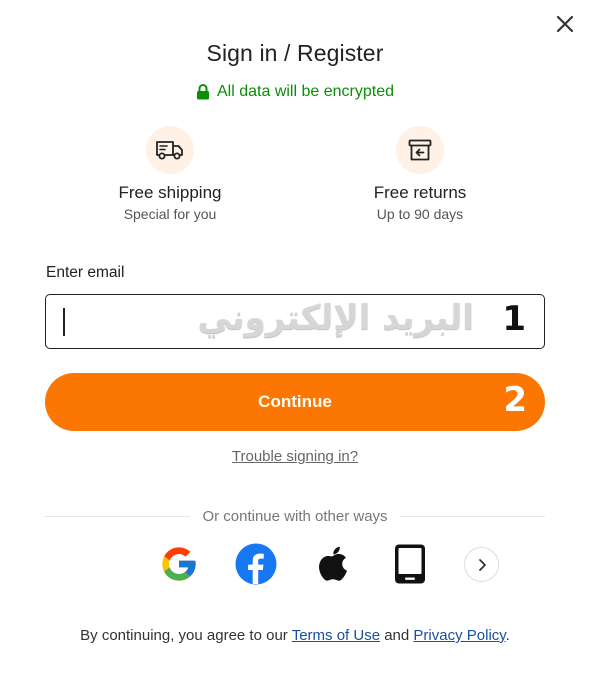  What do you see at coordinates (459, 635) in the screenshot?
I see `privacy-policy-link: Privacy Policy` at bounding box center [459, 635].